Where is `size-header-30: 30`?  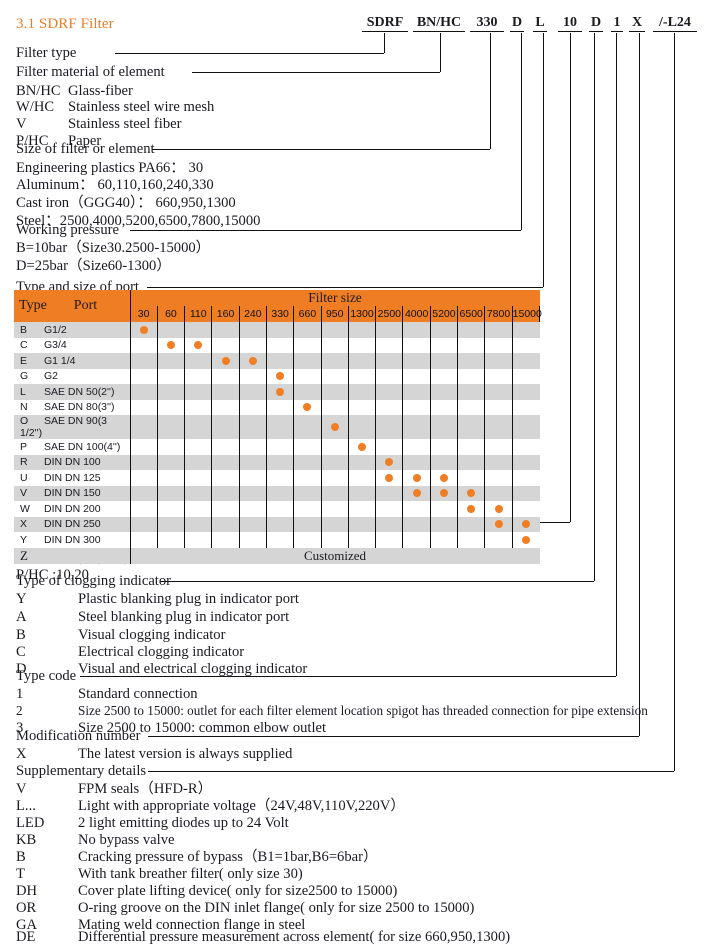 size-header-30: 30 is located at coordinates (143, 314).